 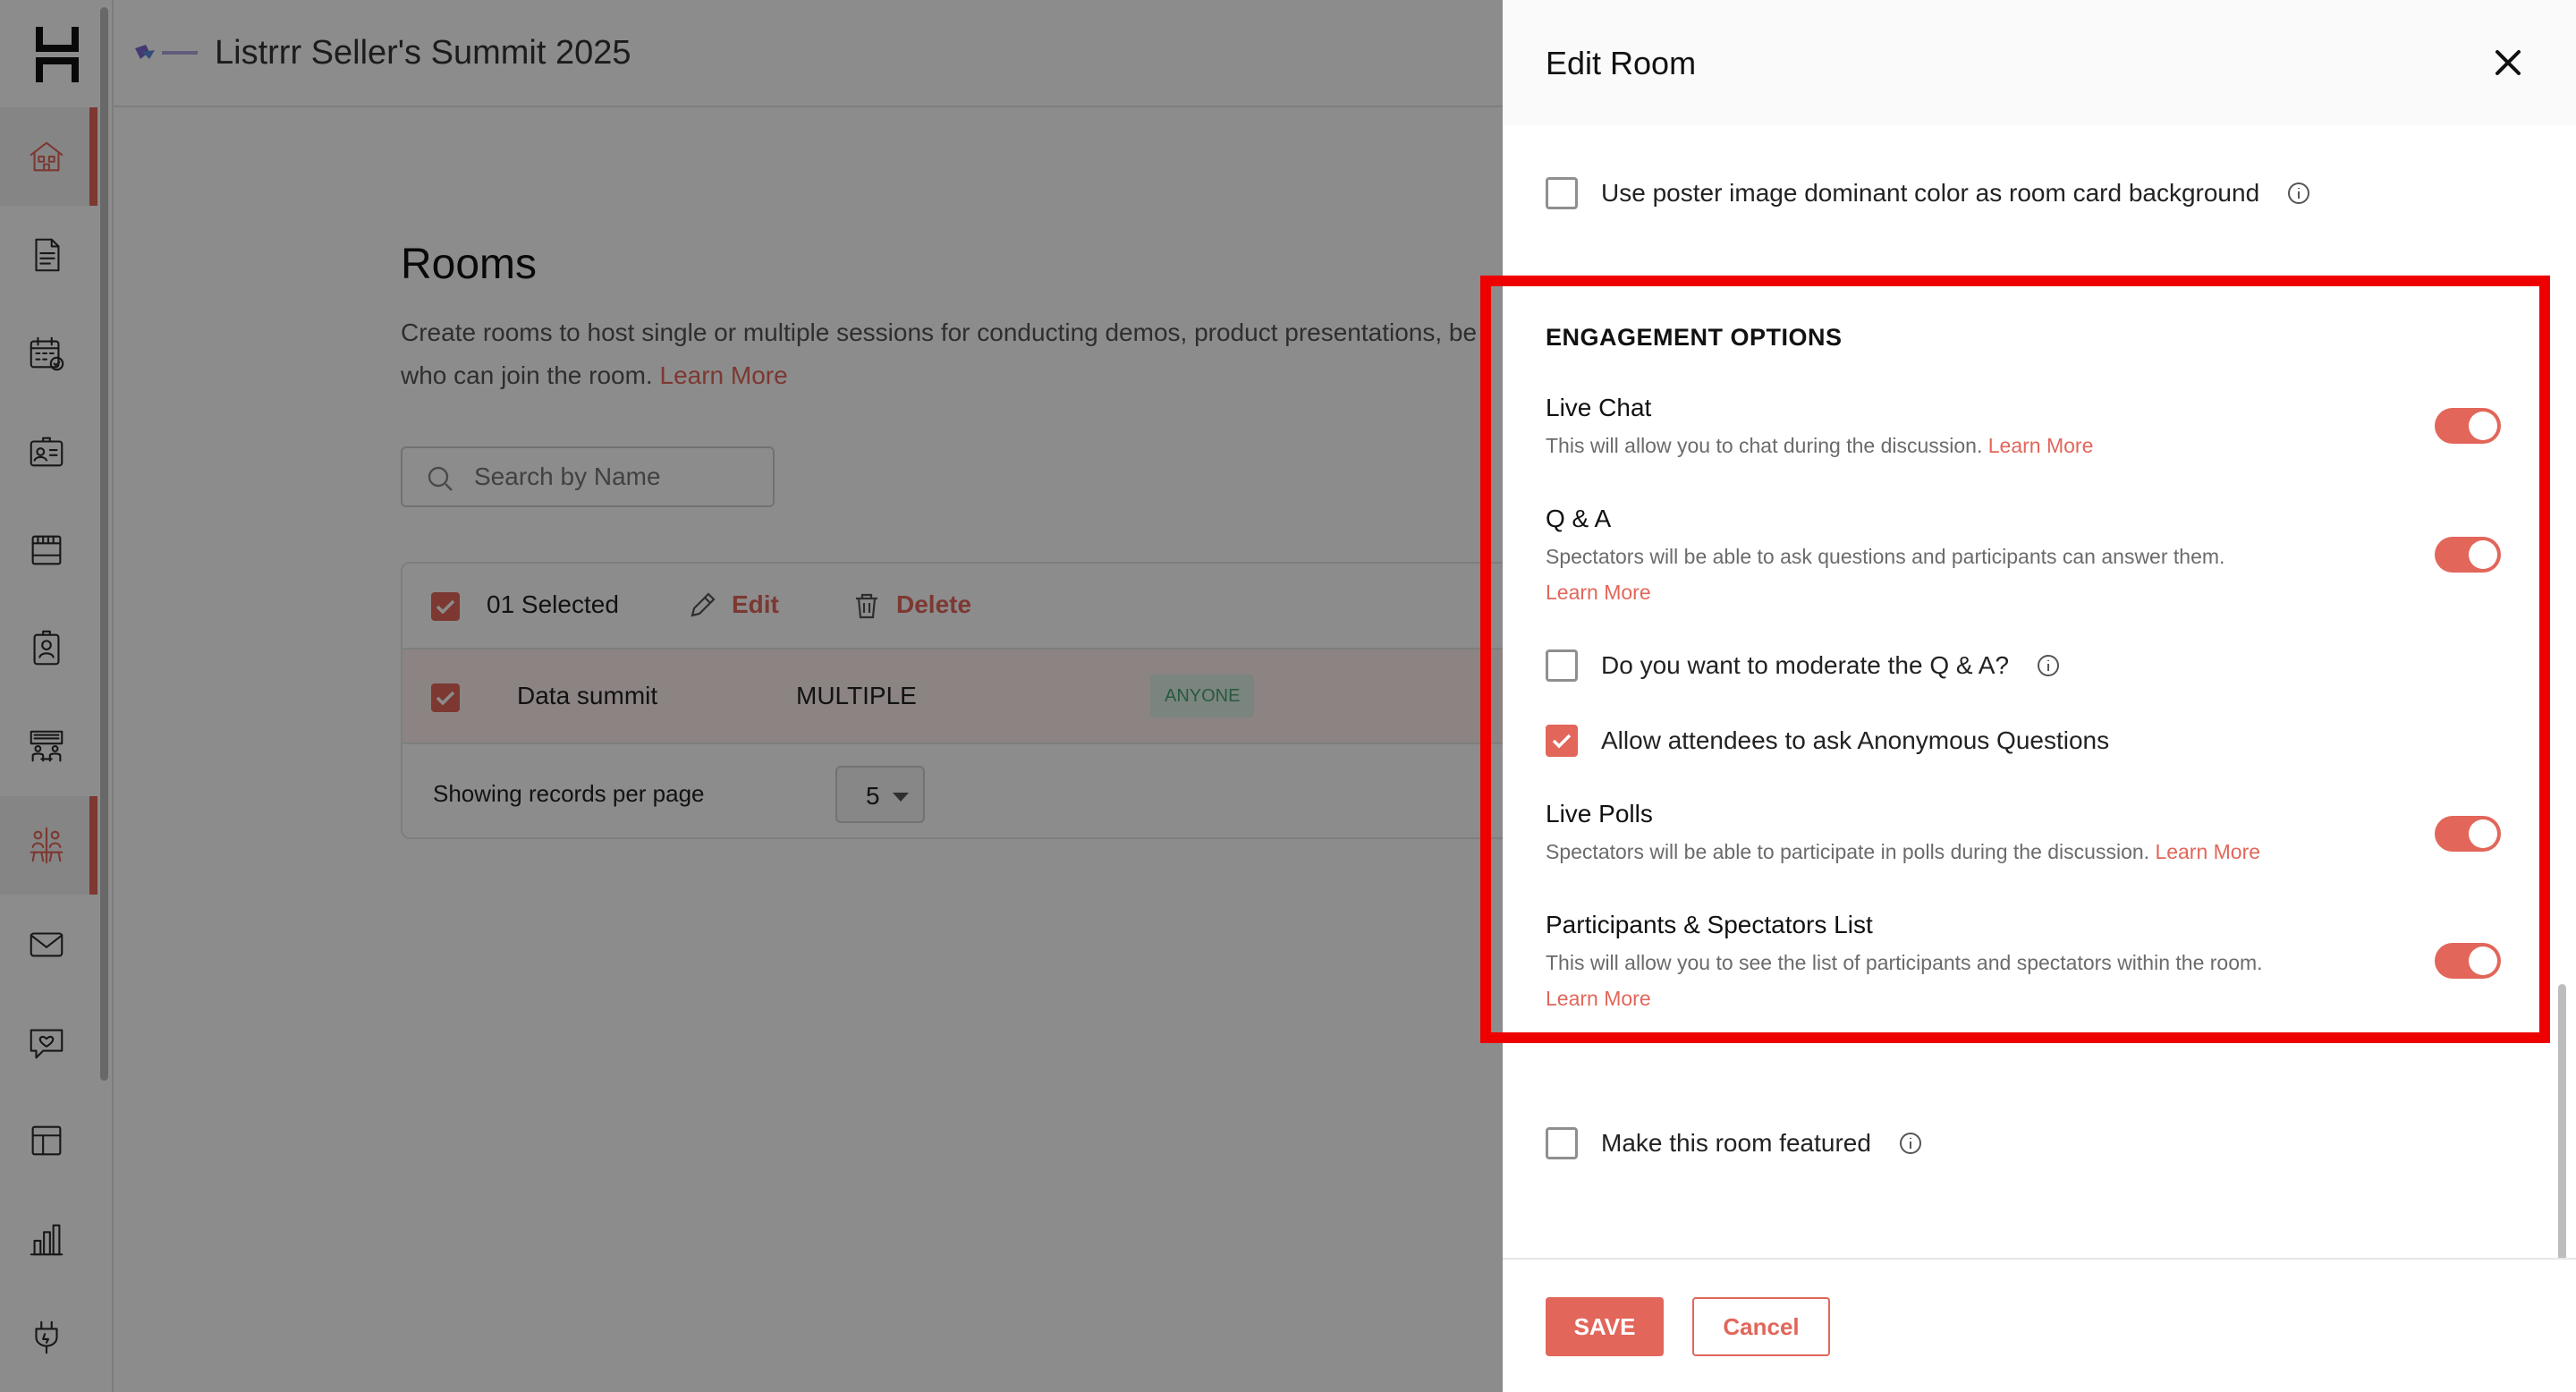 What do you see at coordinates (2041, 445) in the screenshot?
I see `live-chat-learn-more: Learn More` at bounding box center [2041, 445].